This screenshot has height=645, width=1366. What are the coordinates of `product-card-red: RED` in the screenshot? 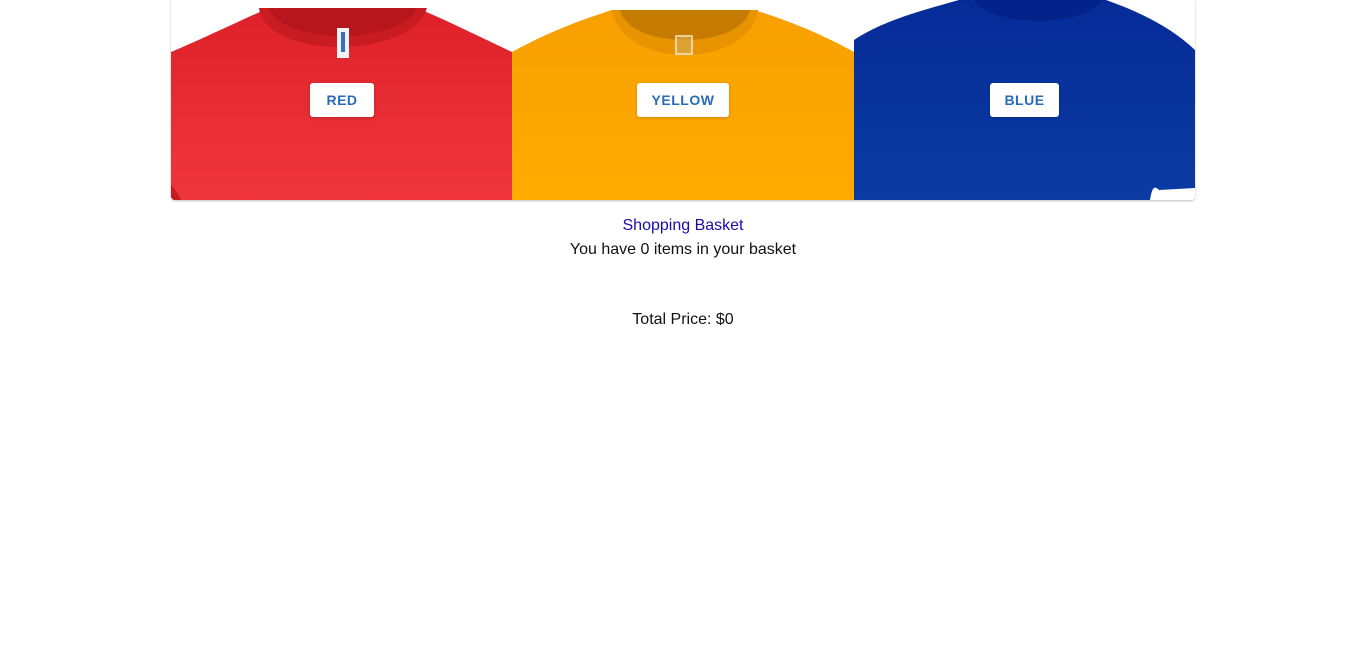 It's located at (341, 100).